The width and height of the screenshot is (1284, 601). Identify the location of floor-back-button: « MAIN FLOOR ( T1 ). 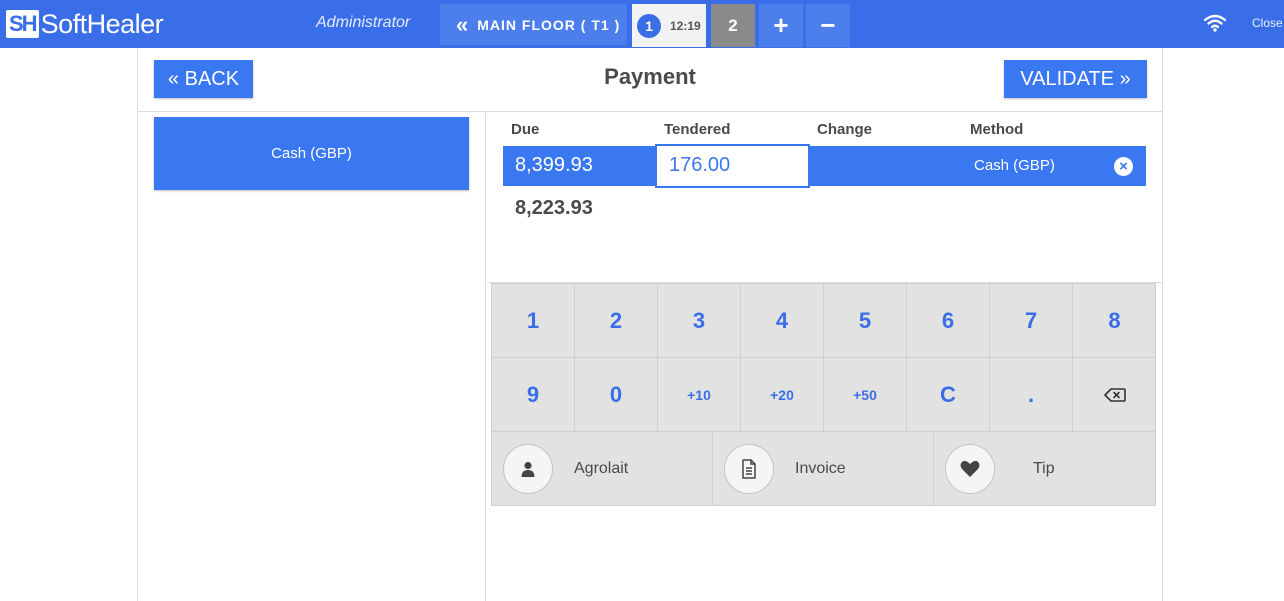
(533, 24).